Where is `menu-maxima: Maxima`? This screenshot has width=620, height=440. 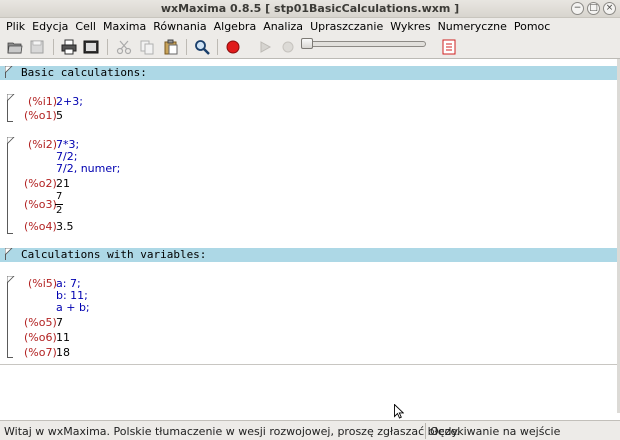
menu-maxima: Maxima is located at coordinates (124, 26).